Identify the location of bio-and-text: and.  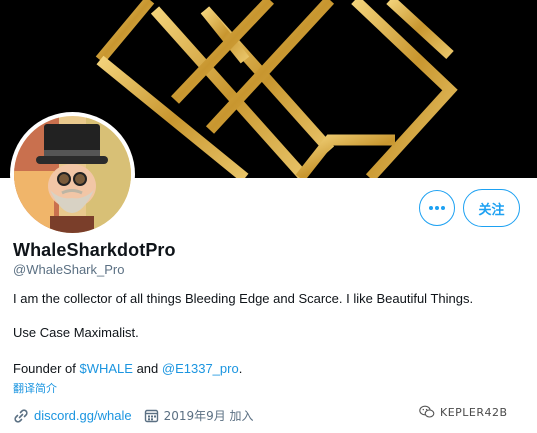
(147, 368).